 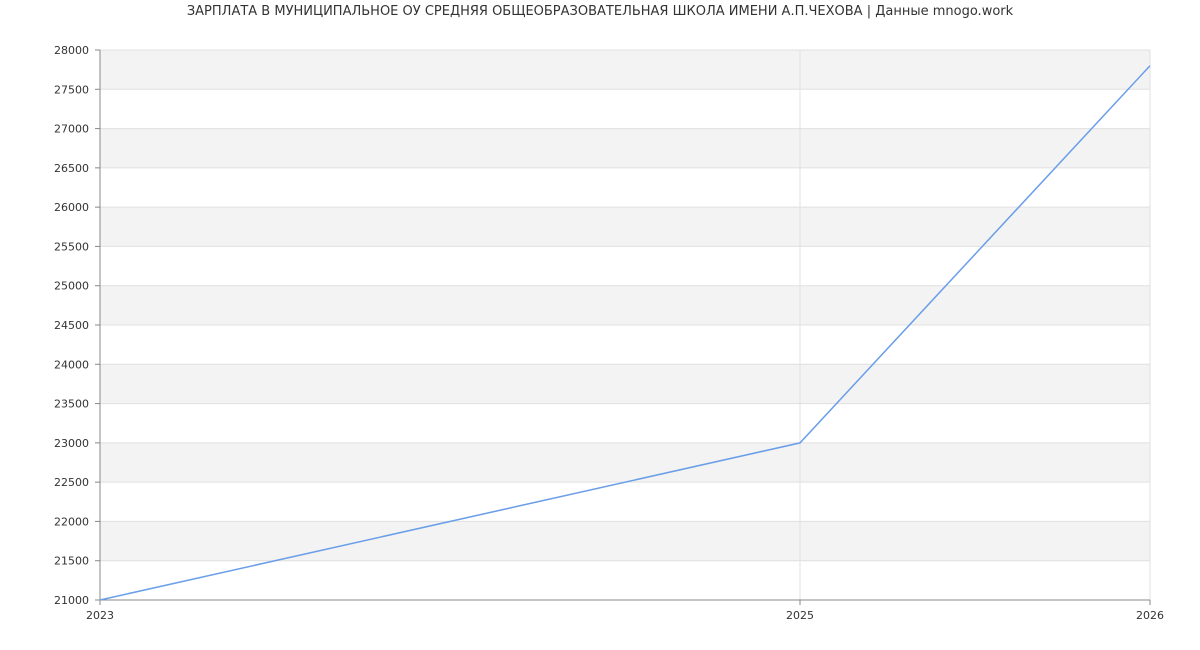 What do you see at coordinates (71, 443) in the screenshot?
I see `y-tick-label: 23000` at bounding box center [71, 443].